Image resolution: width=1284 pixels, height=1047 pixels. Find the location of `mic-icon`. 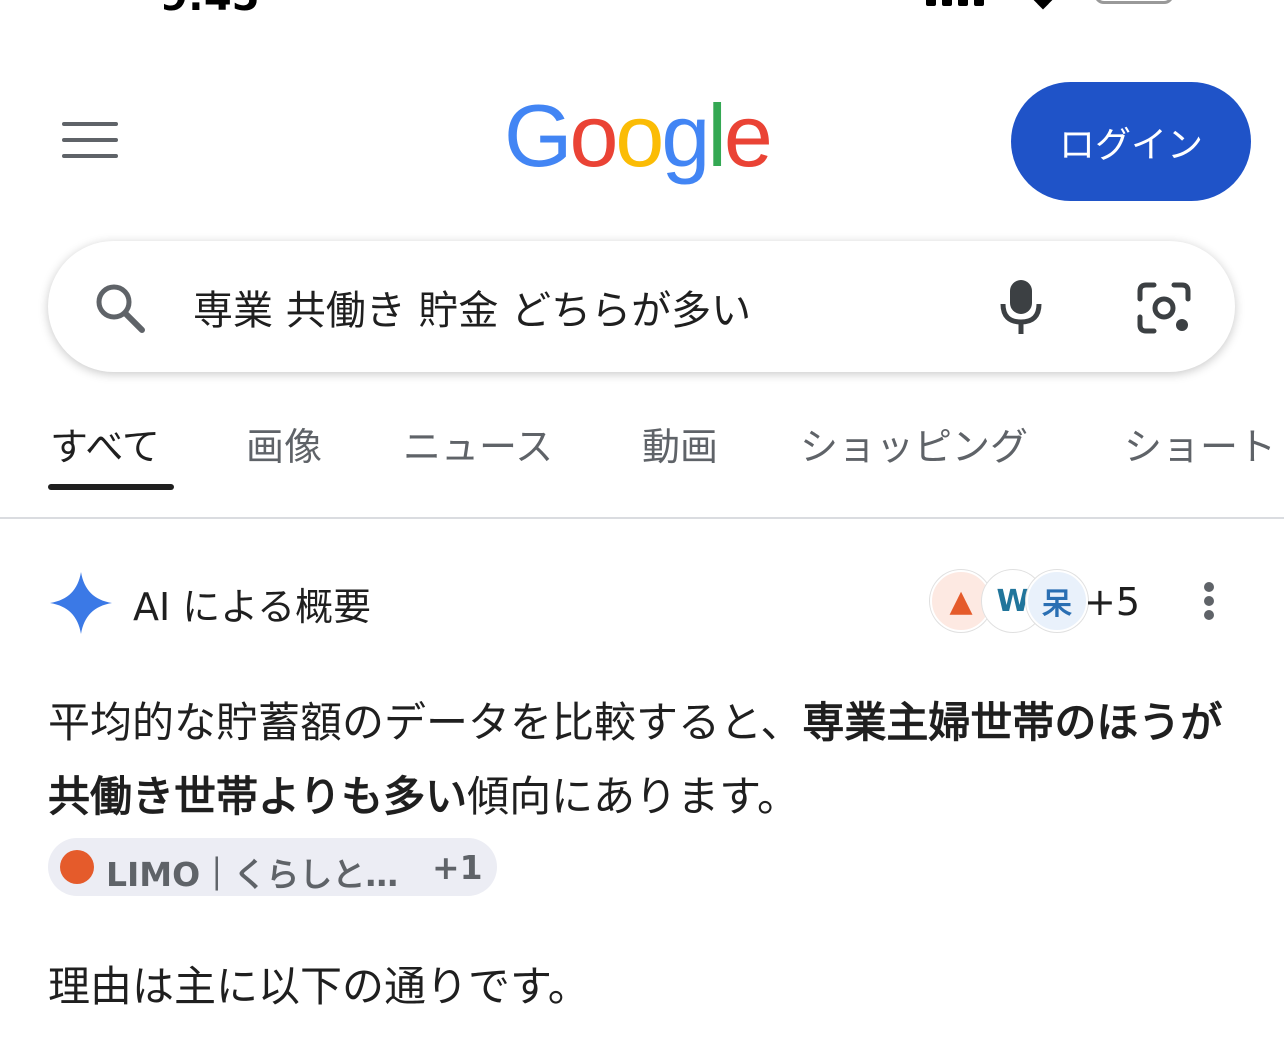

mic-icon is located at coordinates (1021, 308).